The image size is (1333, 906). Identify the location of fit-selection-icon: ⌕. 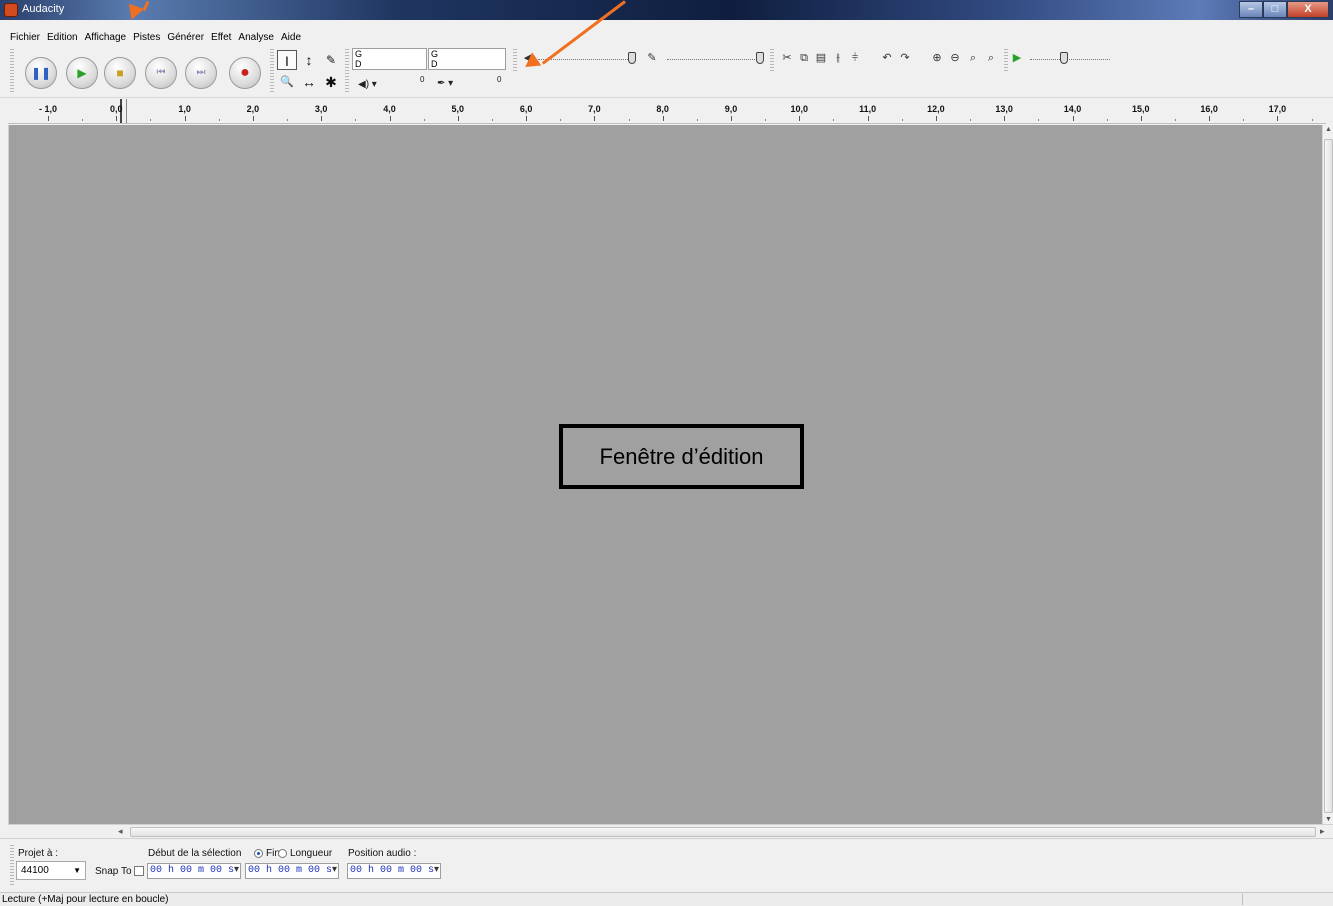
(973, 58).